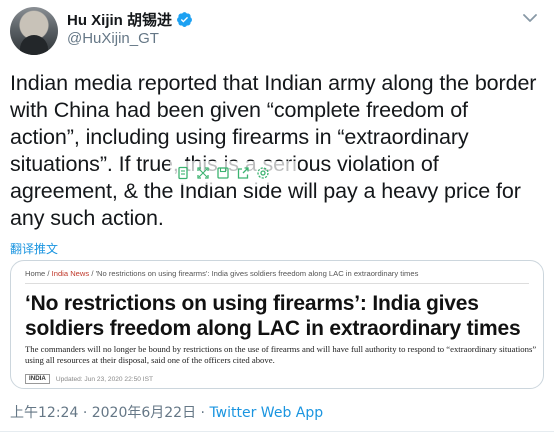 This screenshot has height=432, width=554. I want to click on image-overlay-toolbar, so click(234, 173).